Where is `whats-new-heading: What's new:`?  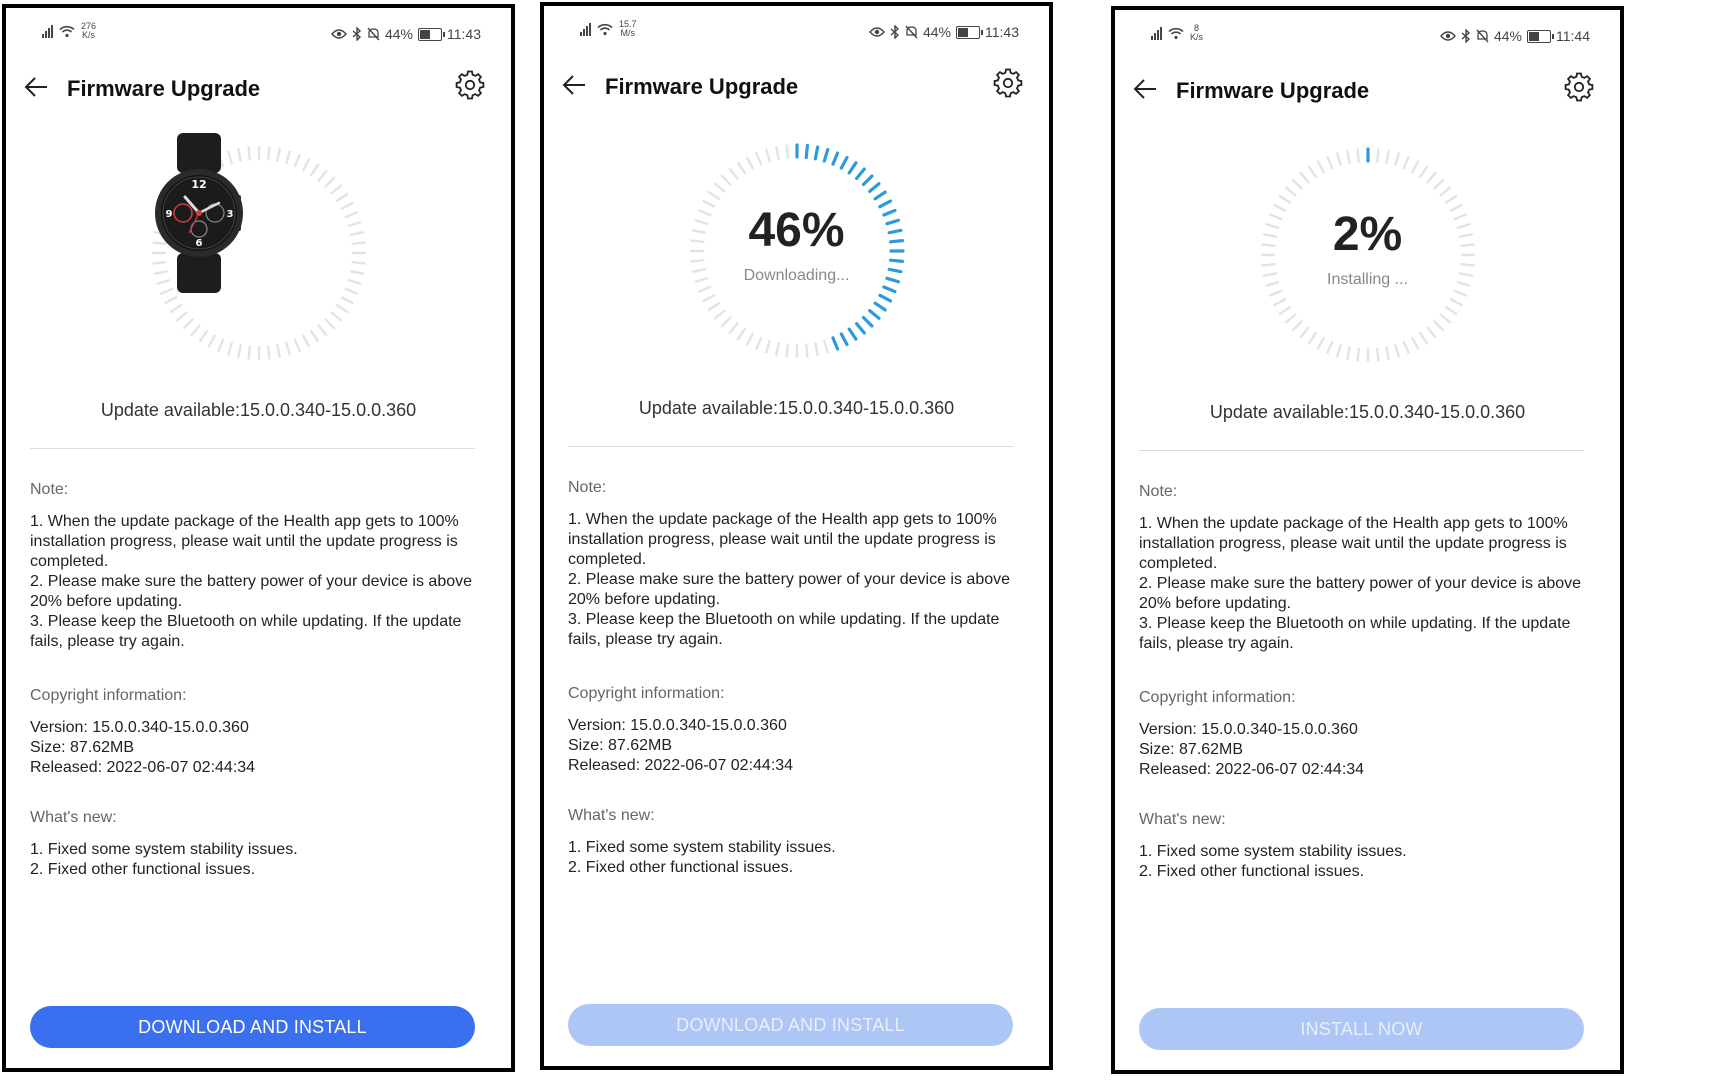
whats-new-heading: What's new: is located at coordinates (1182, 819).